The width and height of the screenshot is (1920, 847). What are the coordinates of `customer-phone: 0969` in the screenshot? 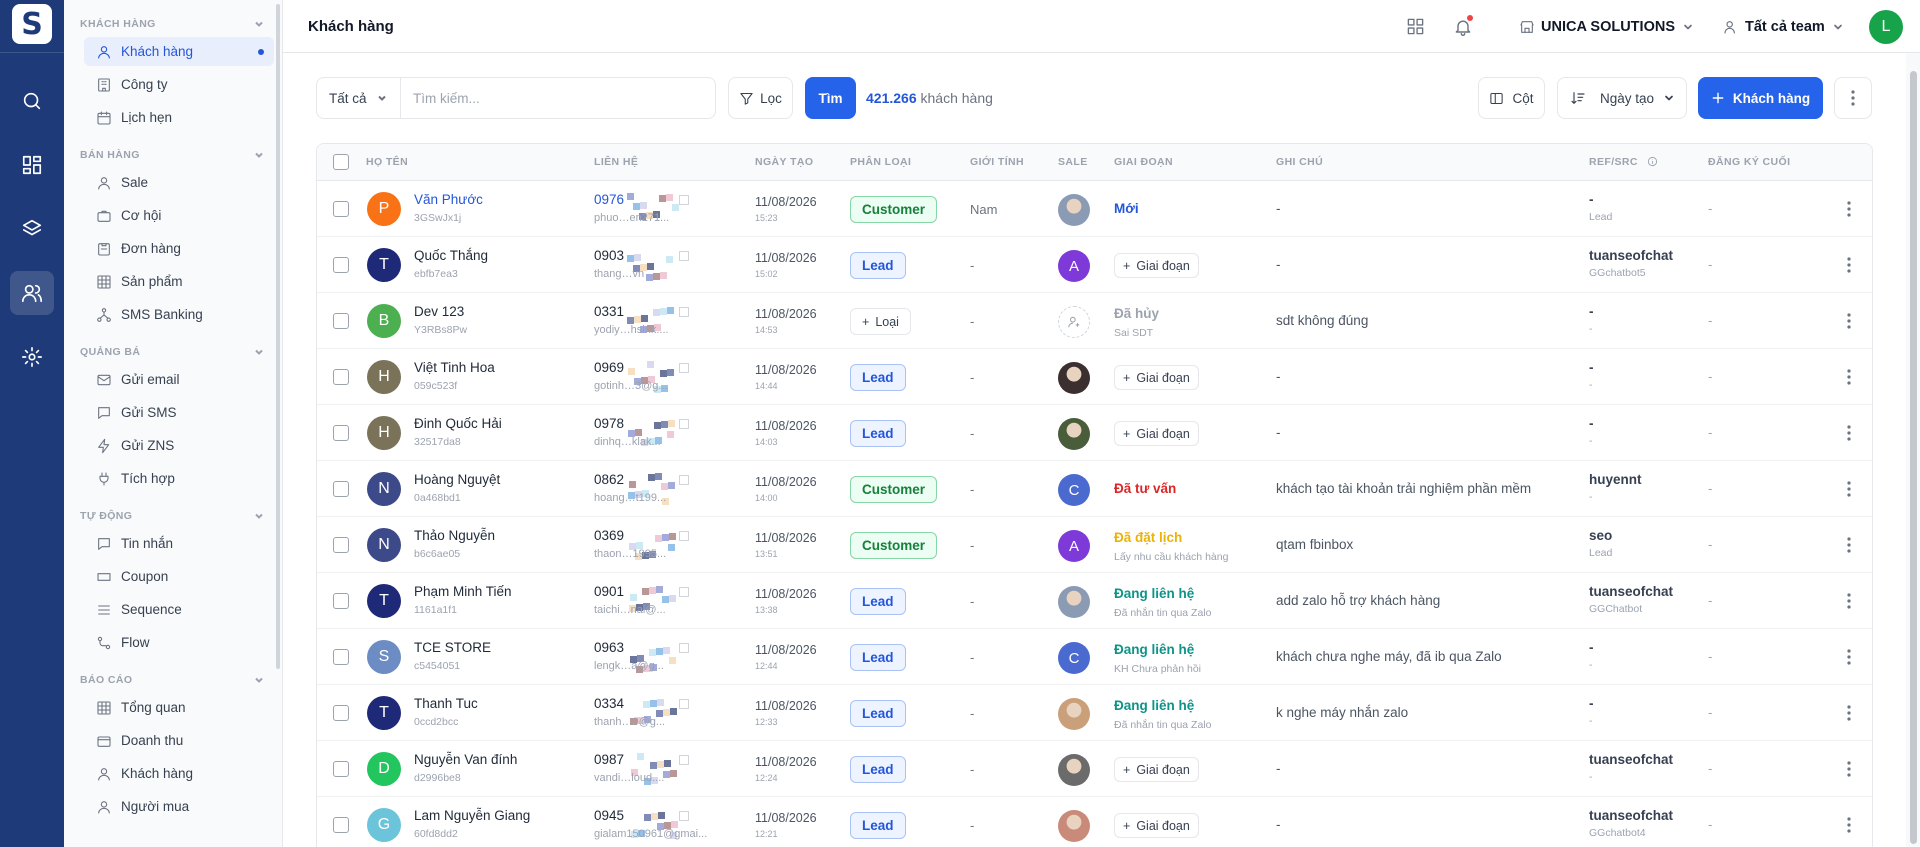 It's located at (609, 367).